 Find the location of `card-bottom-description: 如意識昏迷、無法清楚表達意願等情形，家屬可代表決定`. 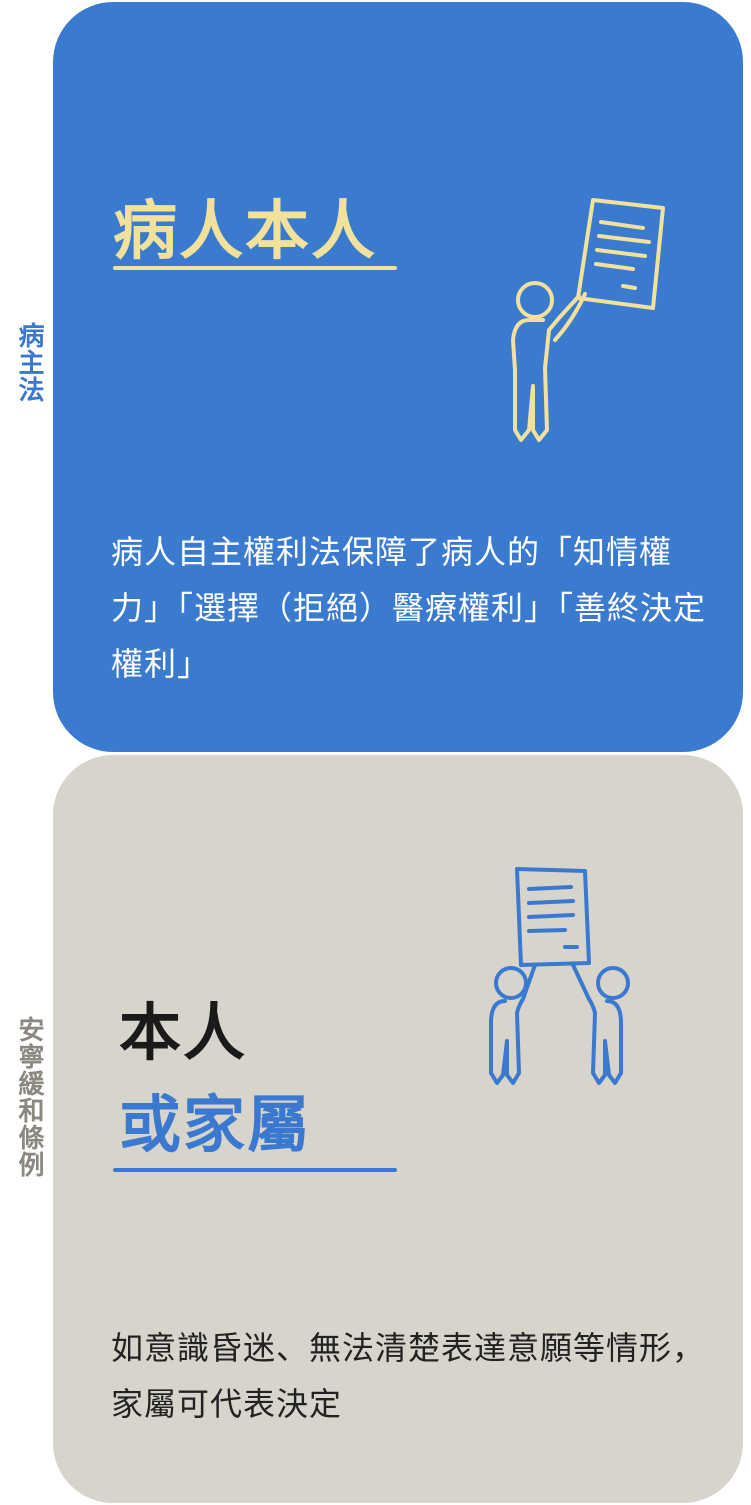

card-bottom-description: 如意識昏迷、無法清楚表達意願等情形，家屬可代表決定 is located at coordinates (408, 1376).